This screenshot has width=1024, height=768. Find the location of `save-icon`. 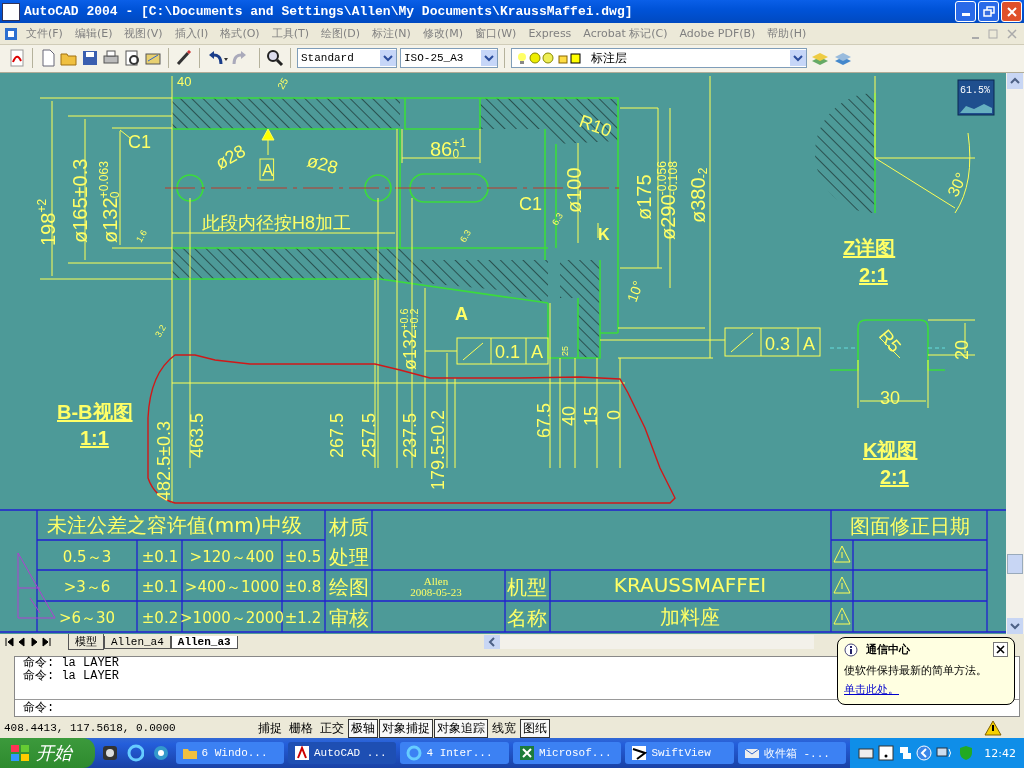

save-icon is located at coordinates (90, 58).